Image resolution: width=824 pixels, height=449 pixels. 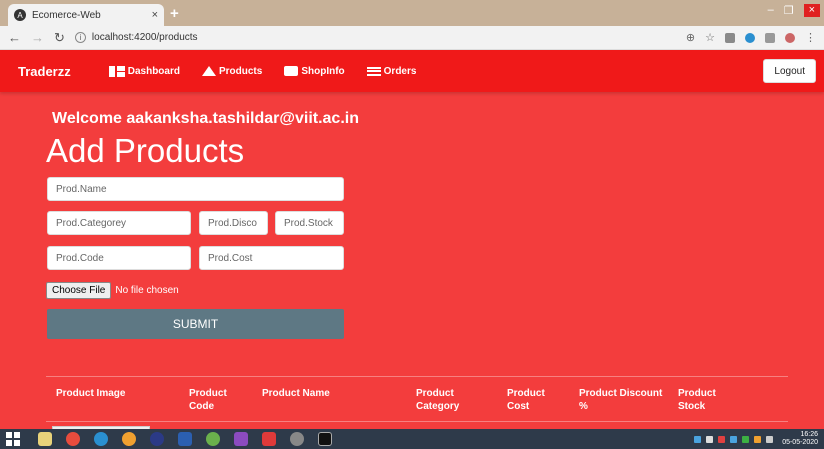 I want to click on tab-title: Ecomerce-Web, so click(x=66, y=15).